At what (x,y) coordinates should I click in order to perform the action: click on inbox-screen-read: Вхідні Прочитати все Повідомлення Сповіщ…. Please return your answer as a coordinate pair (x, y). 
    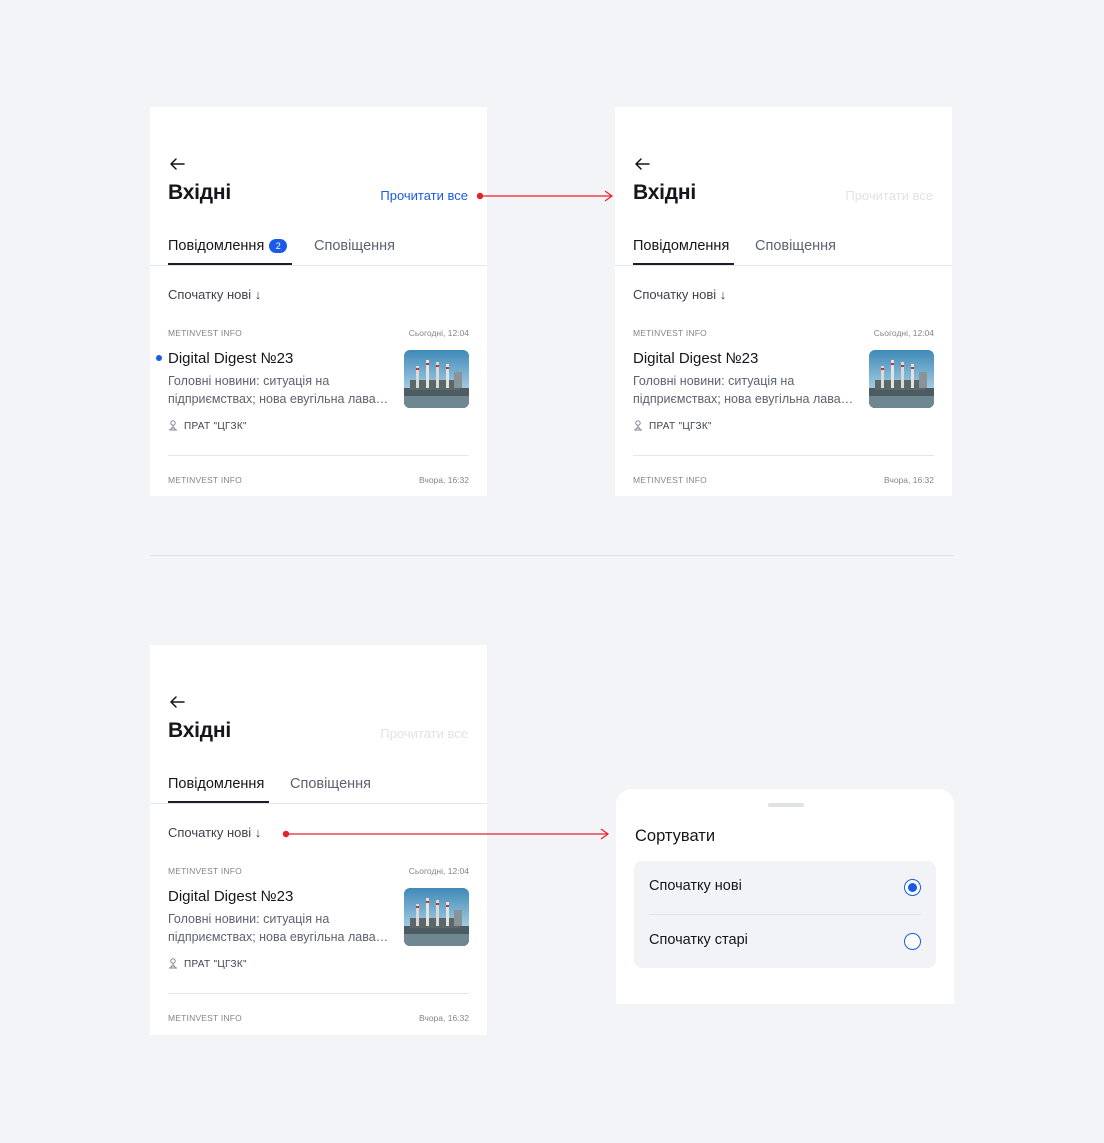
    Looking at the image, I should click on (783, 301).